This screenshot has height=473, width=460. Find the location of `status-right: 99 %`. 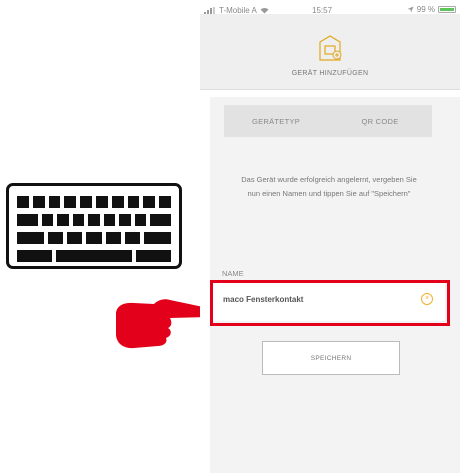

status-right: 99 % is located at coordinates (431, 9).